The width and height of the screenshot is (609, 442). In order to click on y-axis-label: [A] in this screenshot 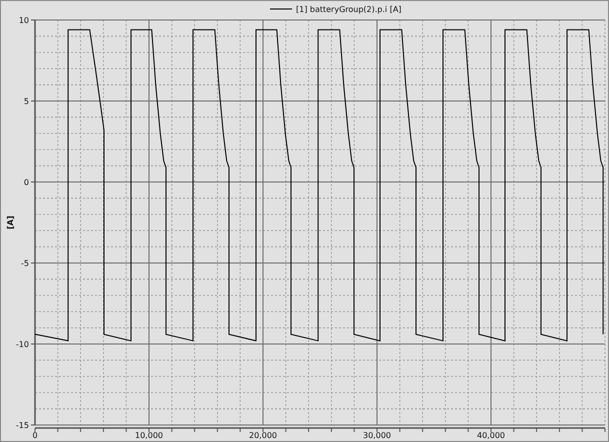, I will do `click(10, 223)`.